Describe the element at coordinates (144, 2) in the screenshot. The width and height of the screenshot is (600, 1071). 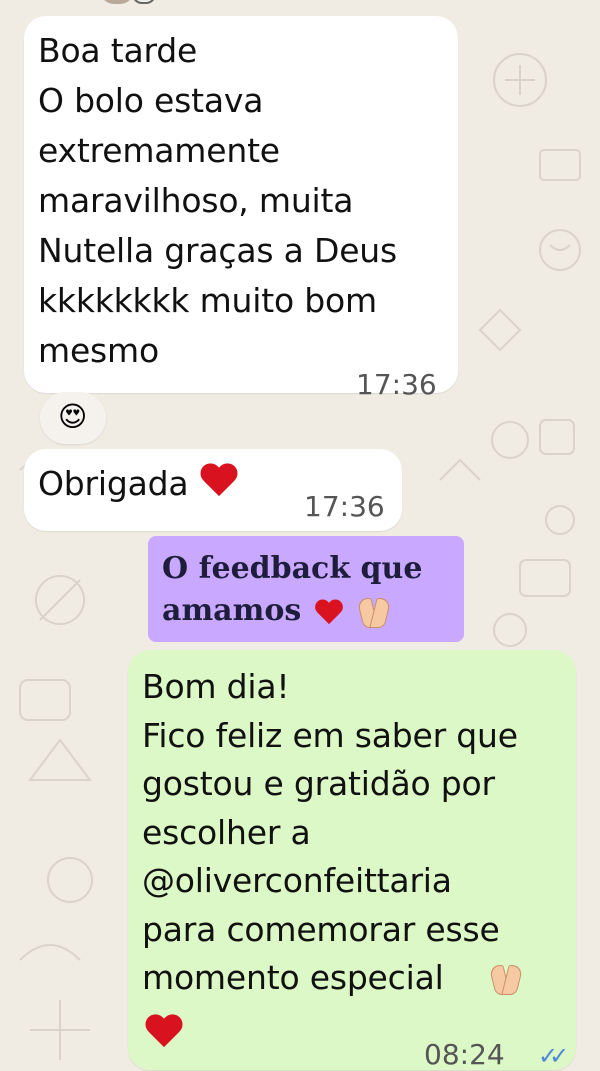
I see `status-ring-icon` at that location.